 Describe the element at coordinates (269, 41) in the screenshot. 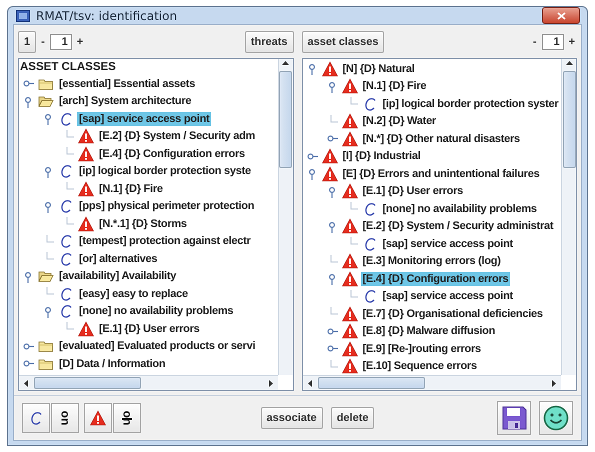

I see `switch-button: threats` at that location.